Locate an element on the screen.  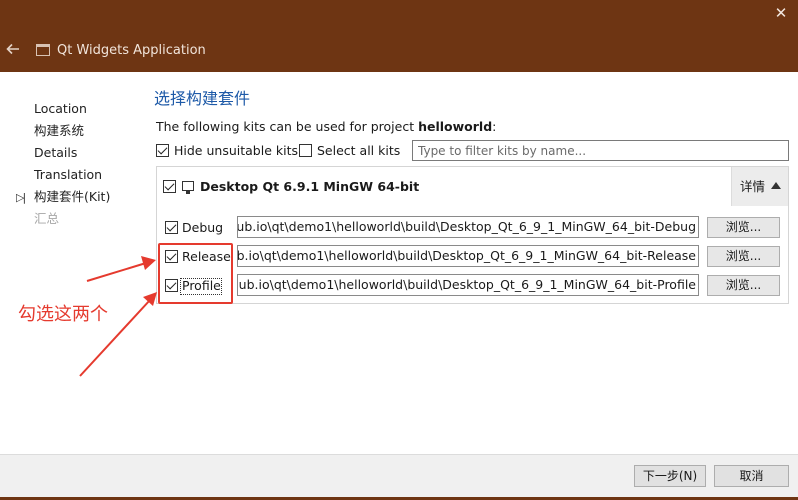
annotation-arrows is located at coordinates (118, 316).